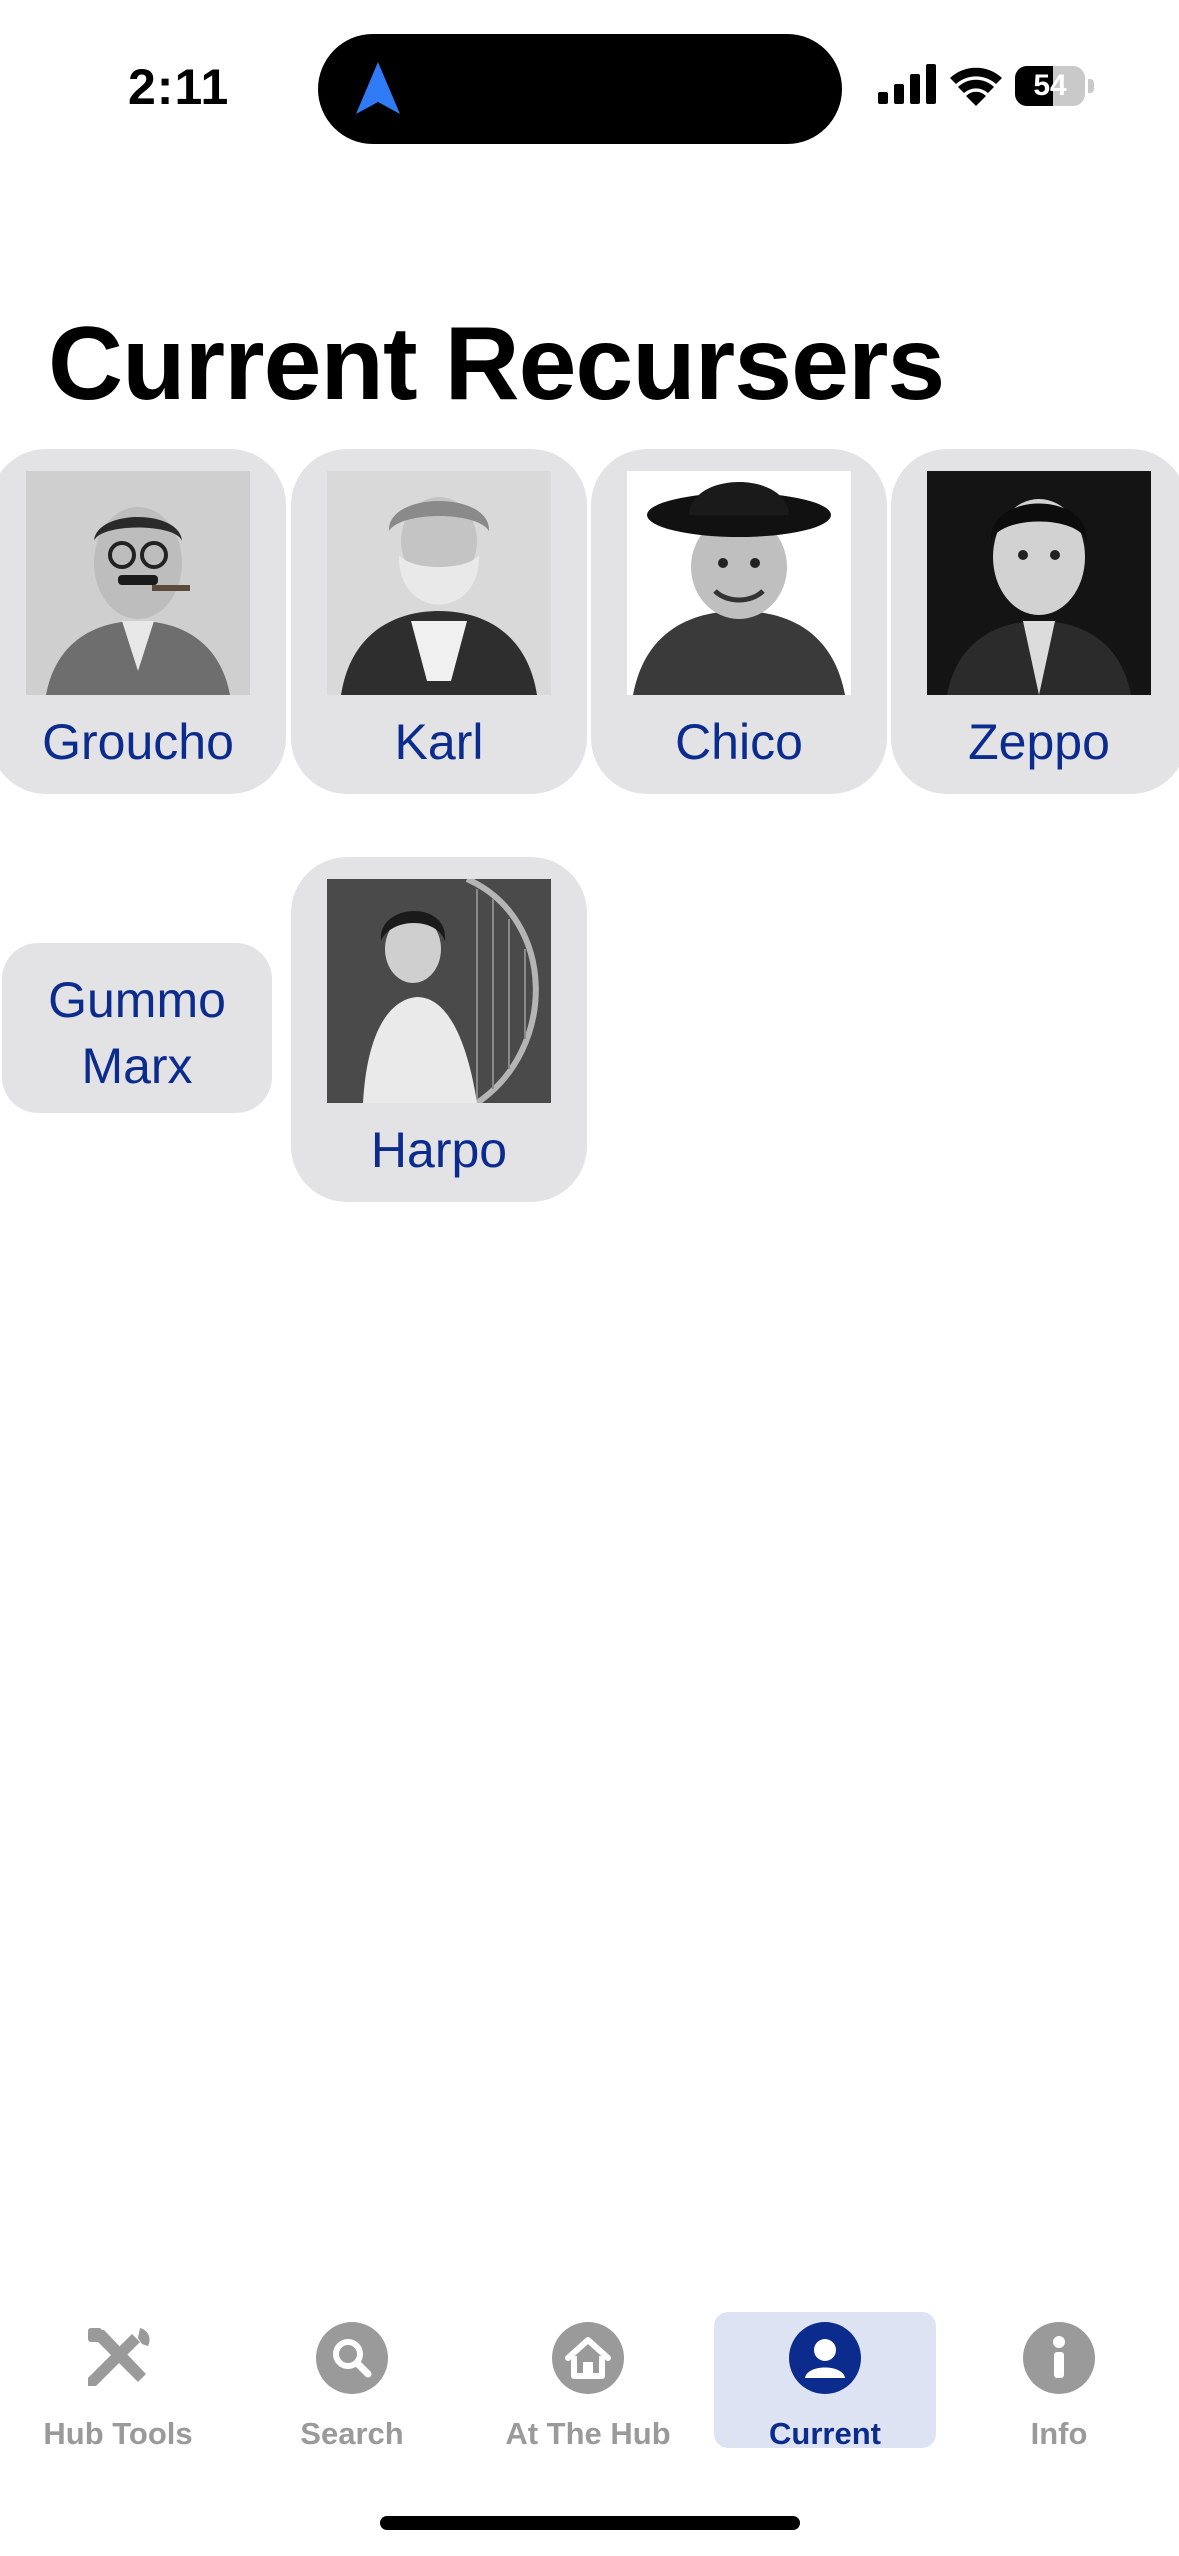  I want to click on recurser-card-harpo: Harpo, so click(439, 1029).